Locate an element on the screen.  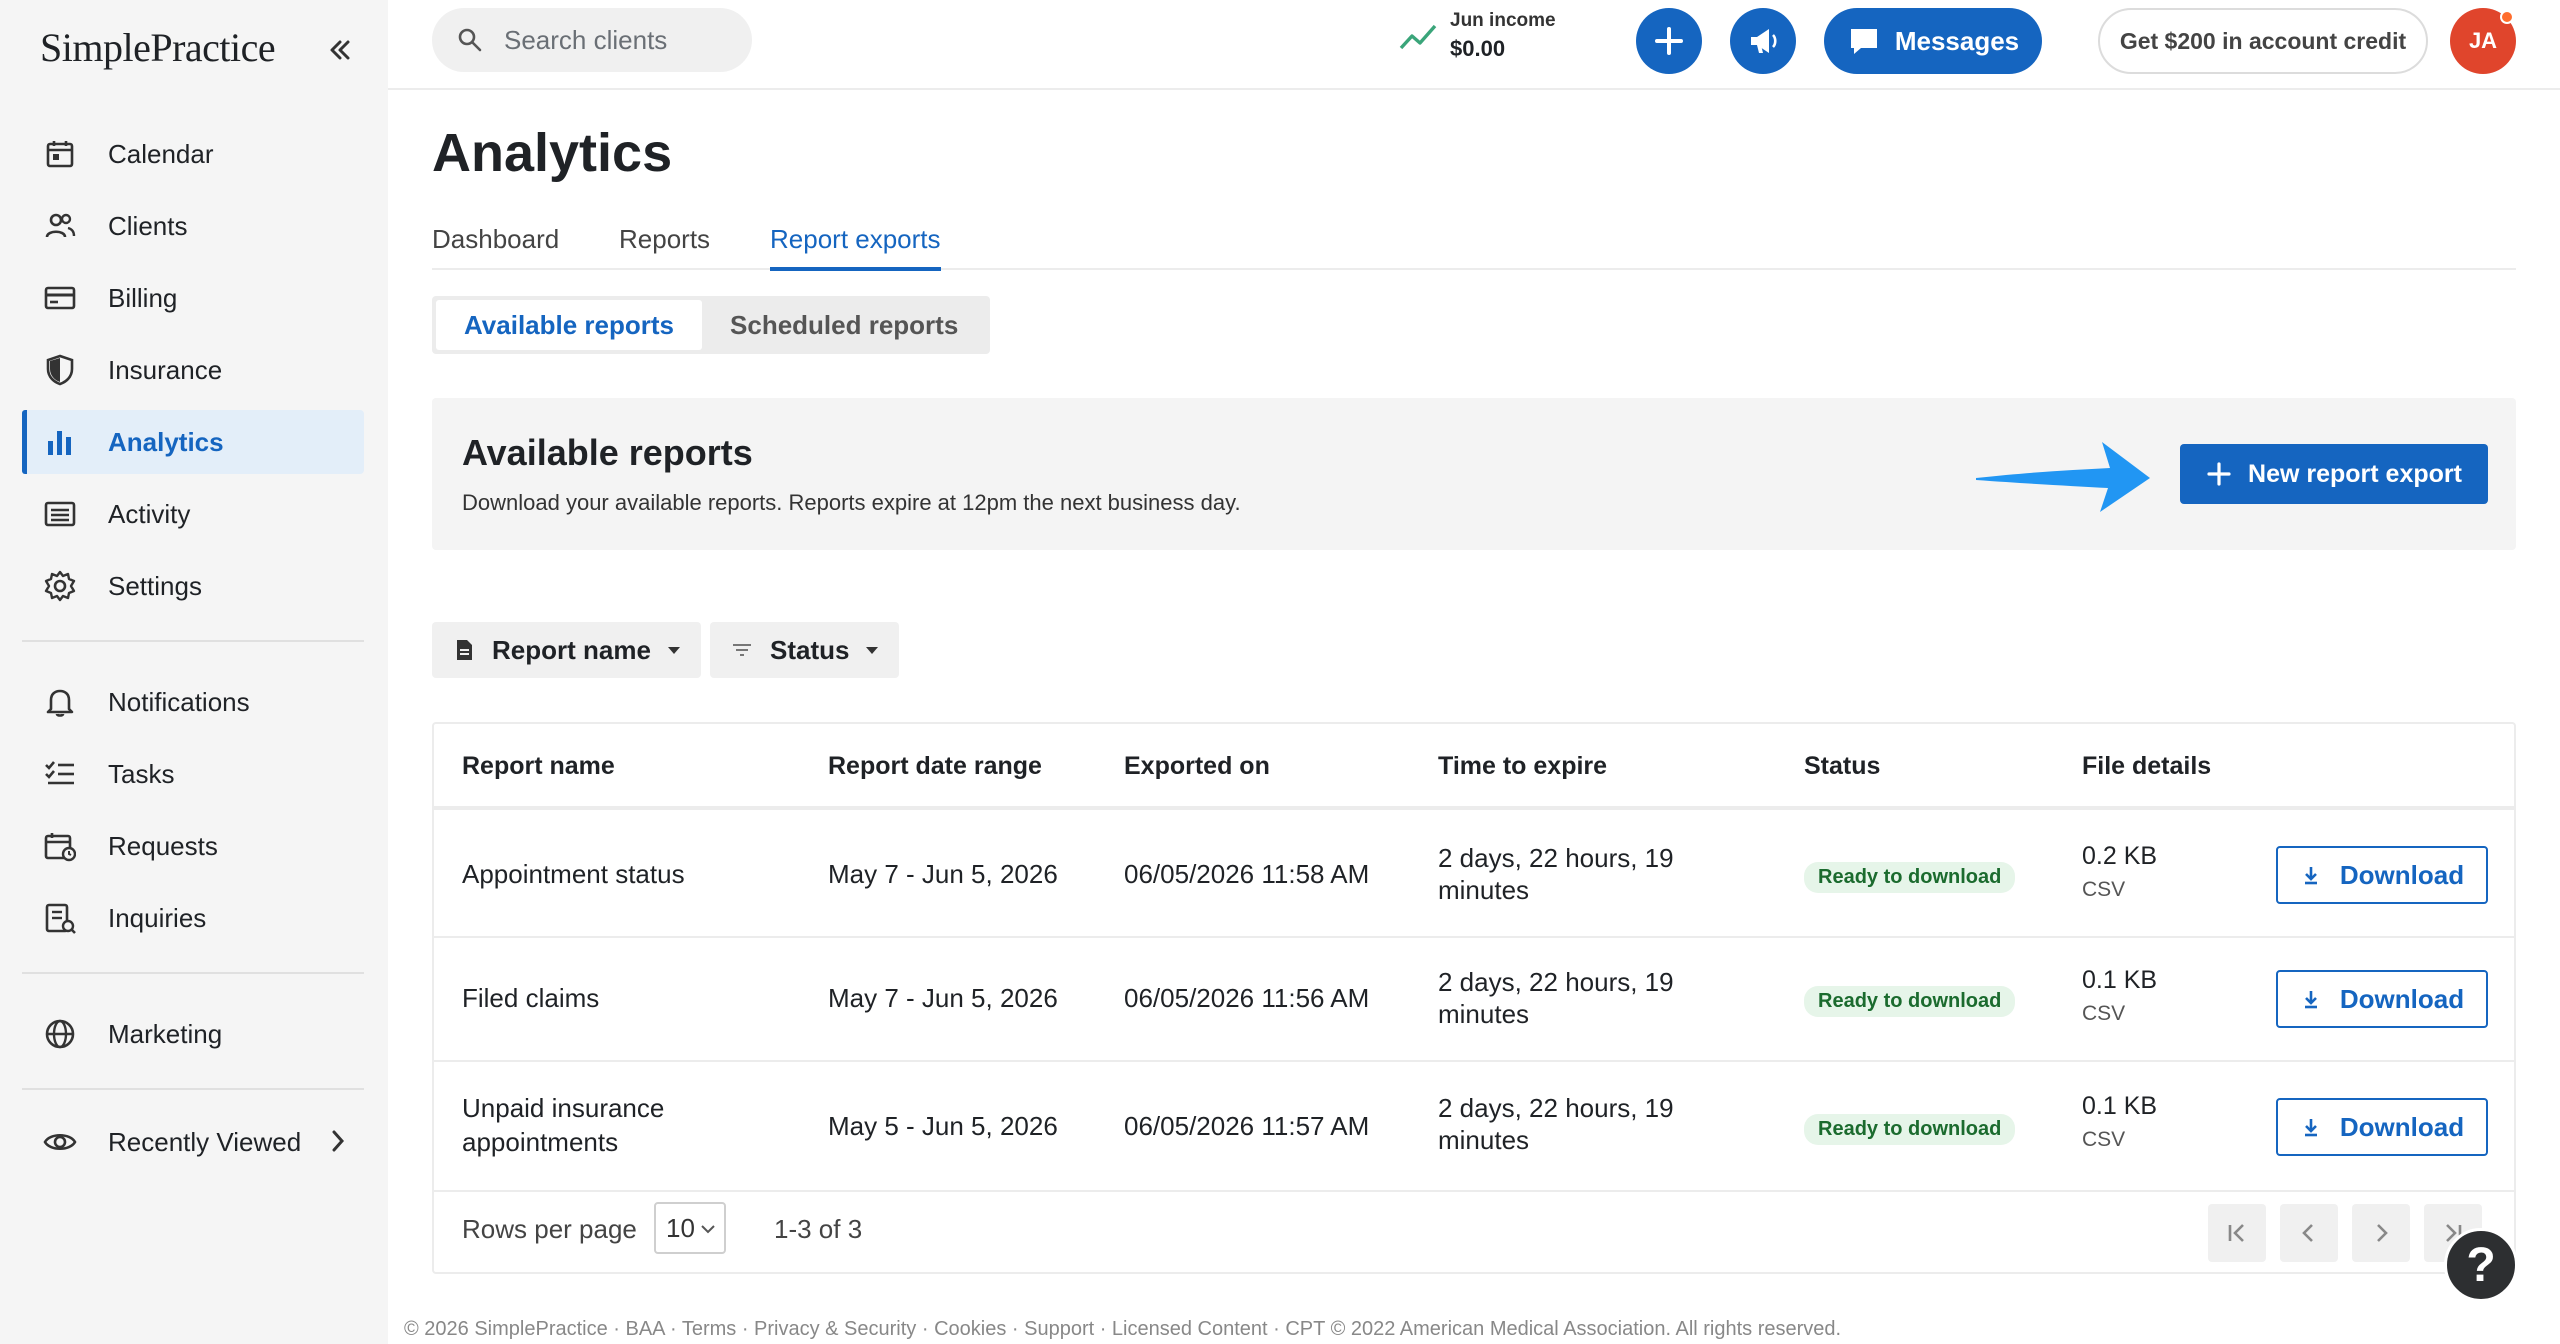
sidebar-item-clients: Clients is located at coordinates (193, 226).